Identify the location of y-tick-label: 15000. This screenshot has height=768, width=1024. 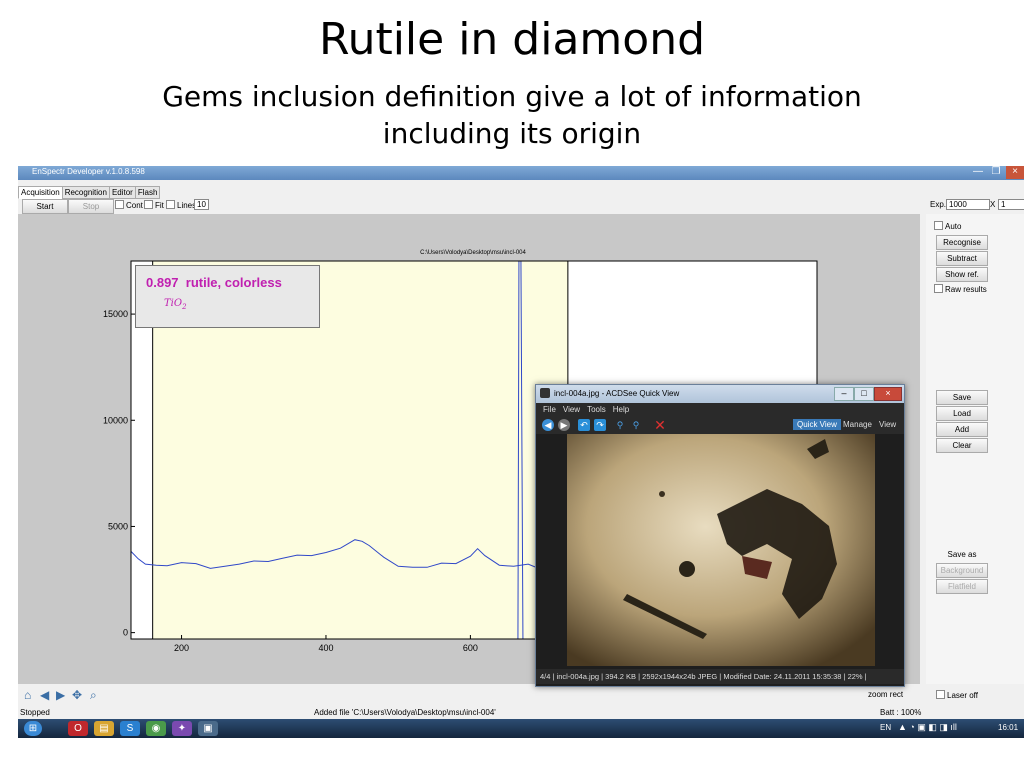
(115, 314).